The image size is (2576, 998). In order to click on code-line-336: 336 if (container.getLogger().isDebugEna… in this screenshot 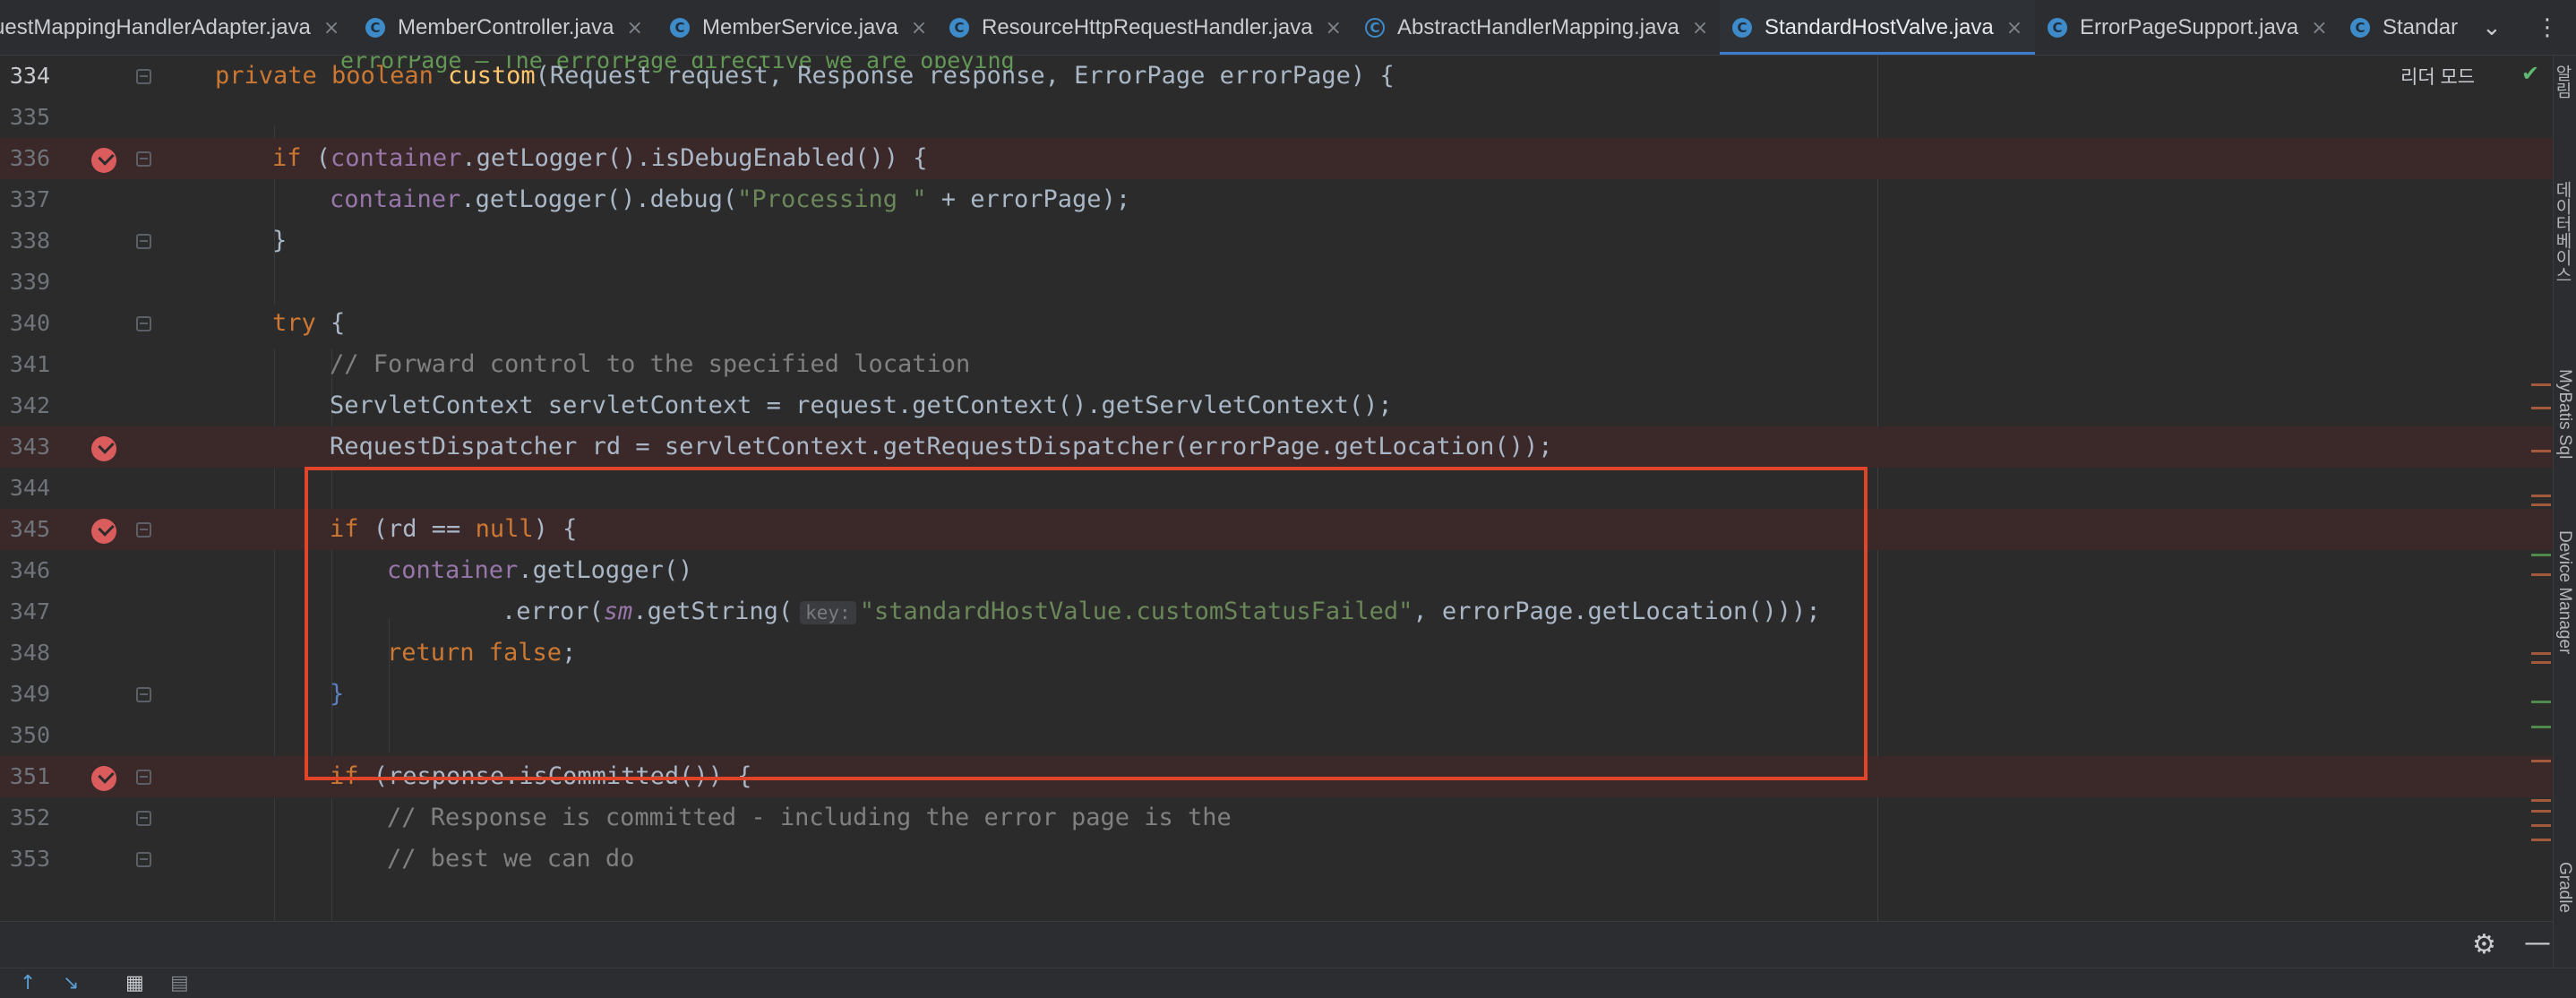, I will do `click(1276, 158)`.